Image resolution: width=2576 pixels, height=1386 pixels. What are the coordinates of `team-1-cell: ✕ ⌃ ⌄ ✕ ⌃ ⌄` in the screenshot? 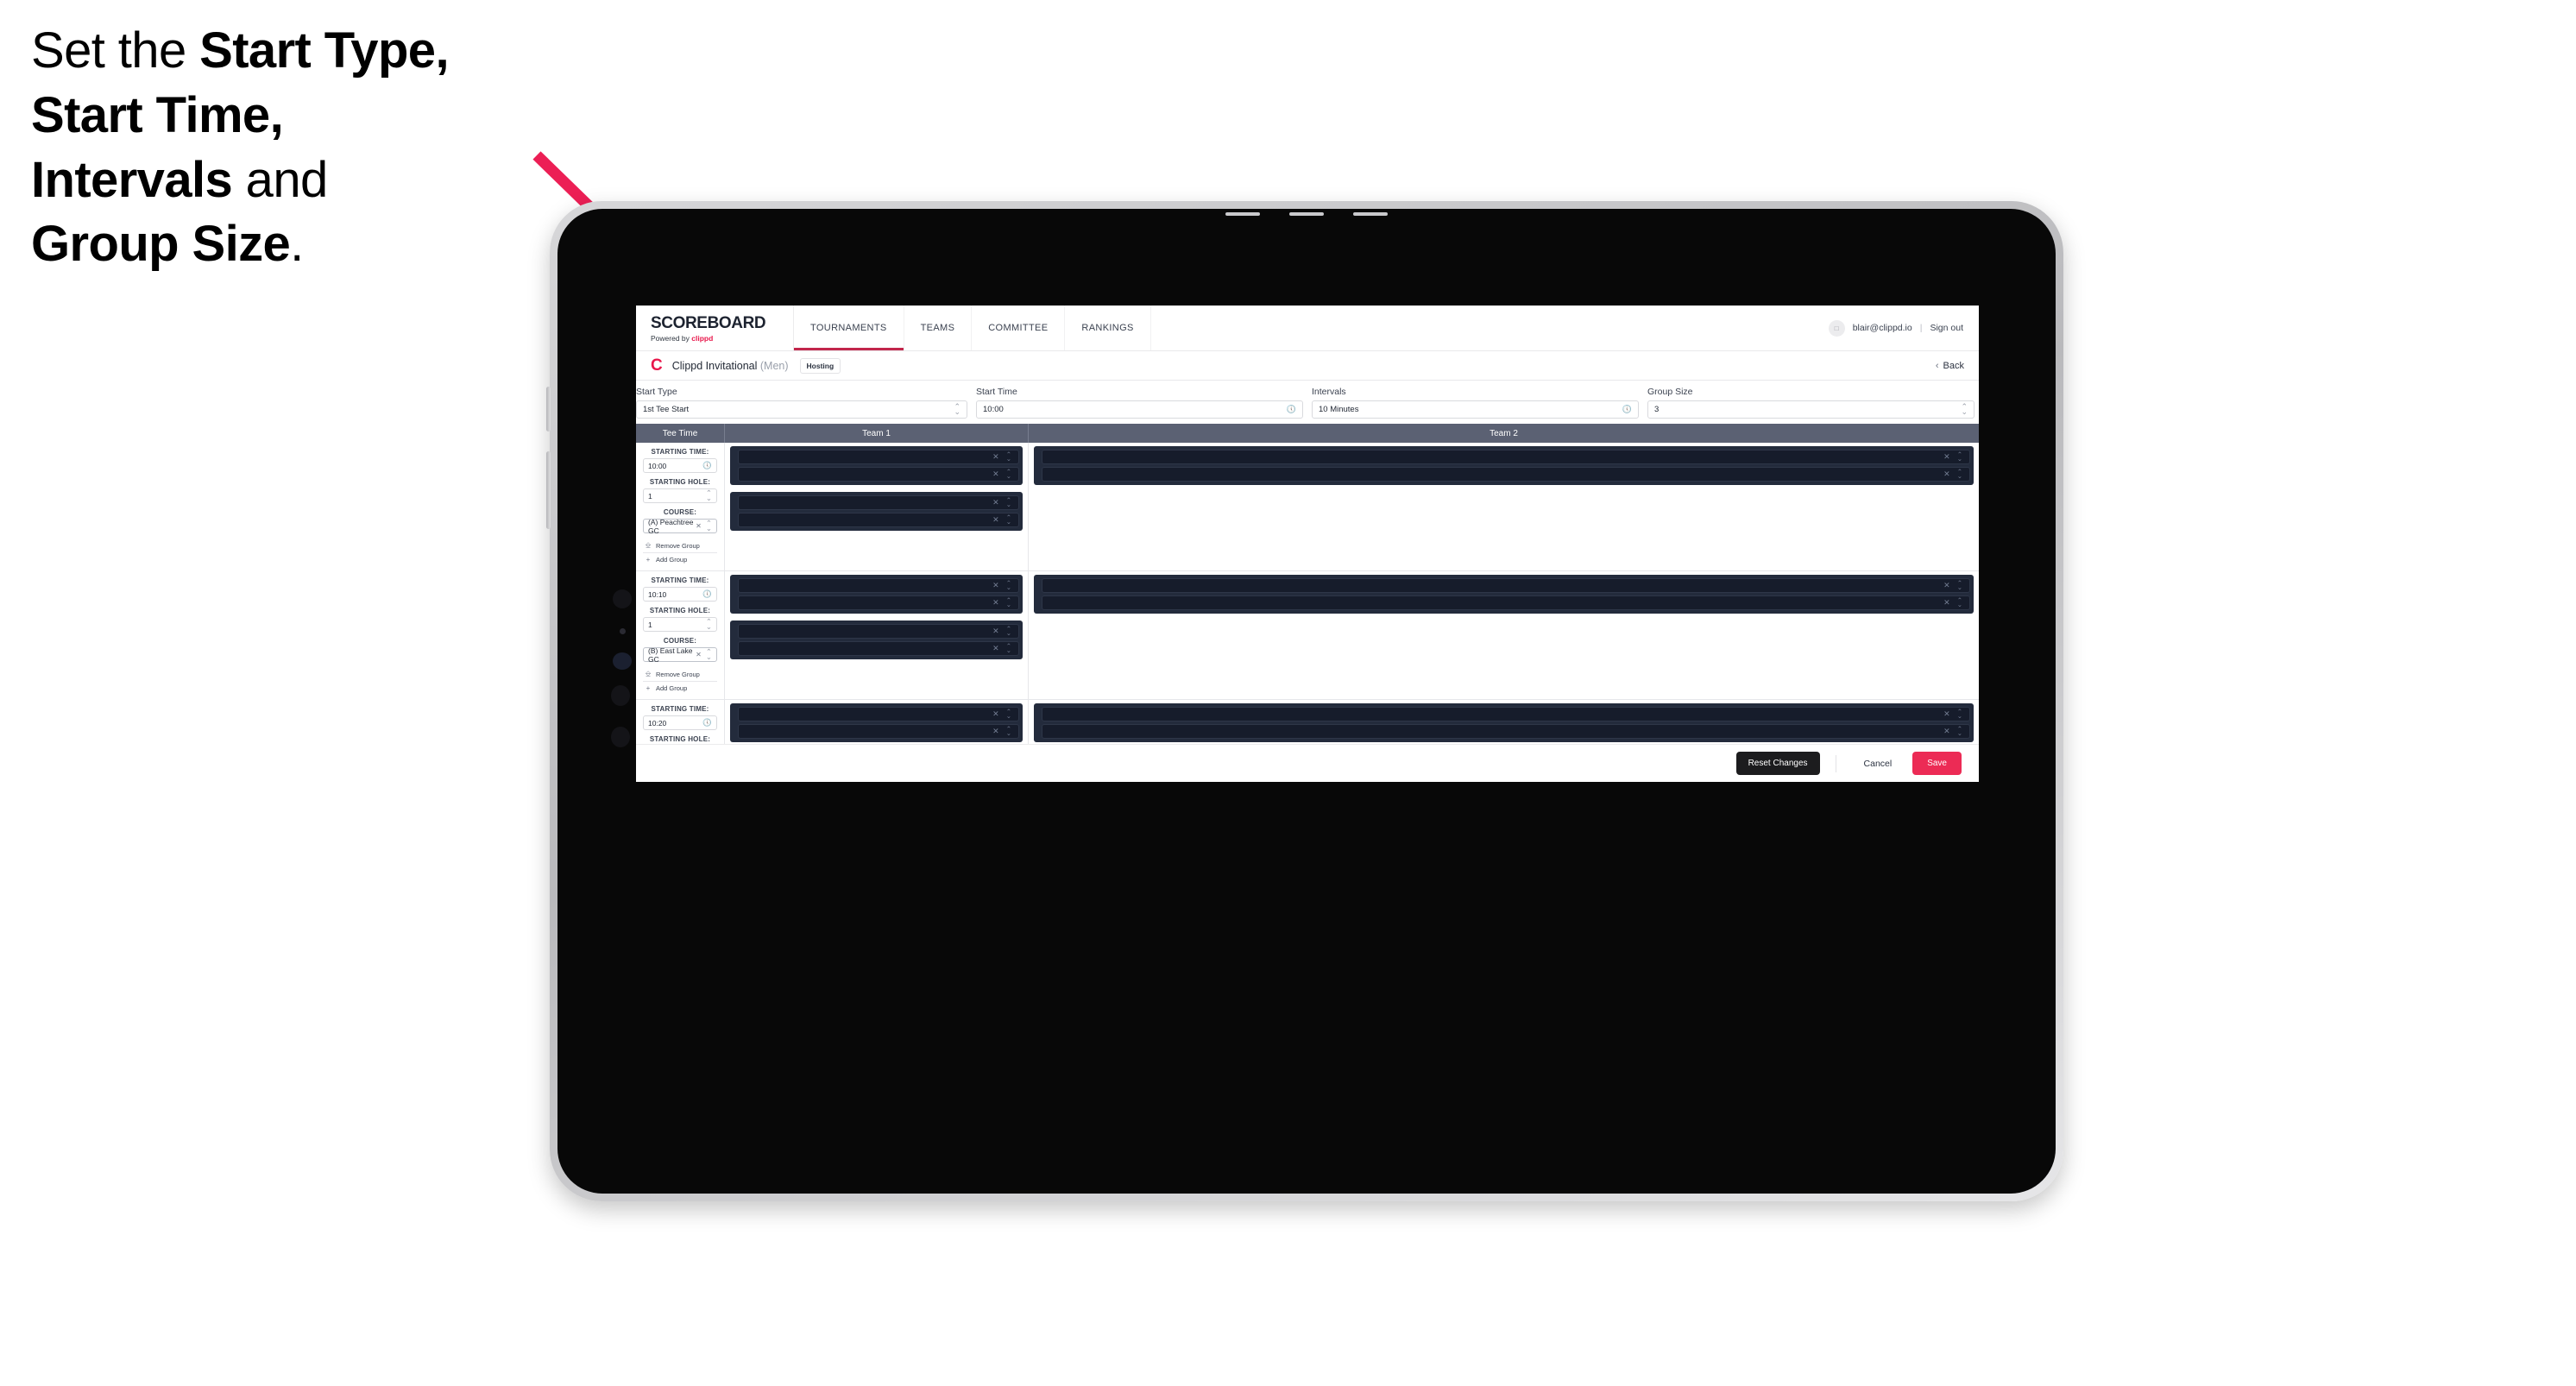 It's located at (877, 725).